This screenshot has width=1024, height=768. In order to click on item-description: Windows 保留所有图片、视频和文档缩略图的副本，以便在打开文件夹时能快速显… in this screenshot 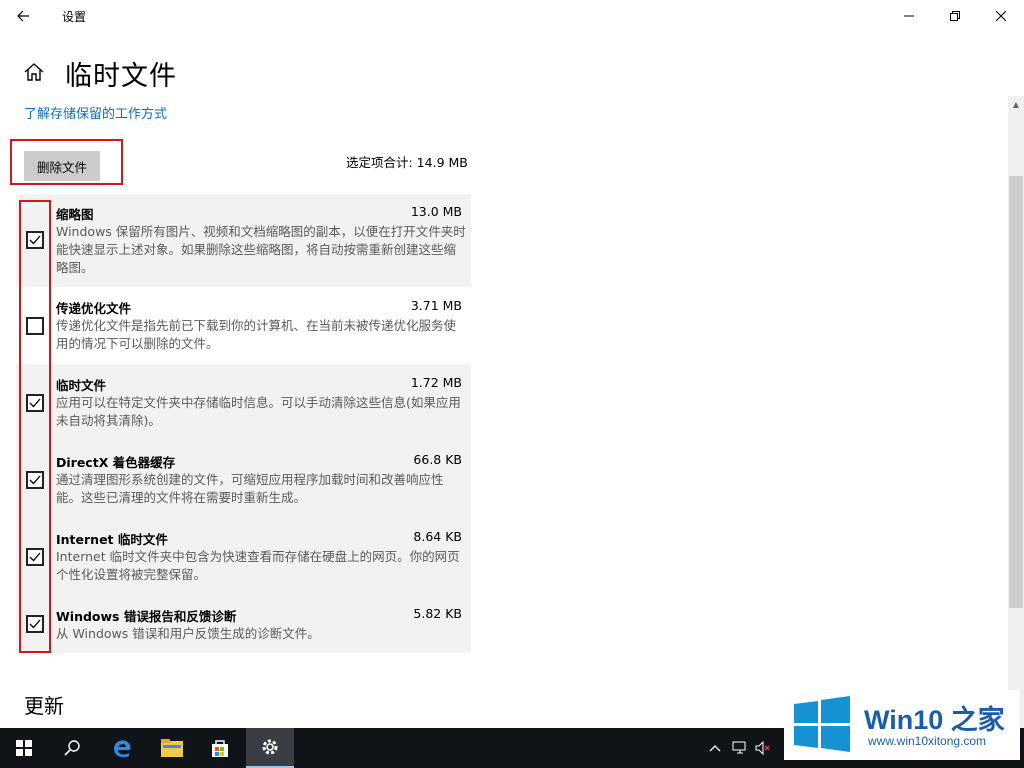, I will do `click(261, 249)`.